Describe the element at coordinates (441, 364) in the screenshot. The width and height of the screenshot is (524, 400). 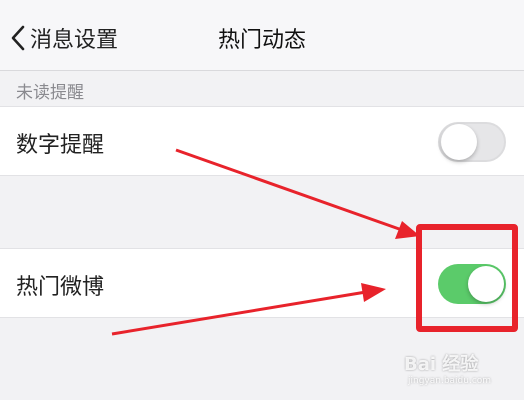
I see `watermark-logo: Bai 经验` at that location.